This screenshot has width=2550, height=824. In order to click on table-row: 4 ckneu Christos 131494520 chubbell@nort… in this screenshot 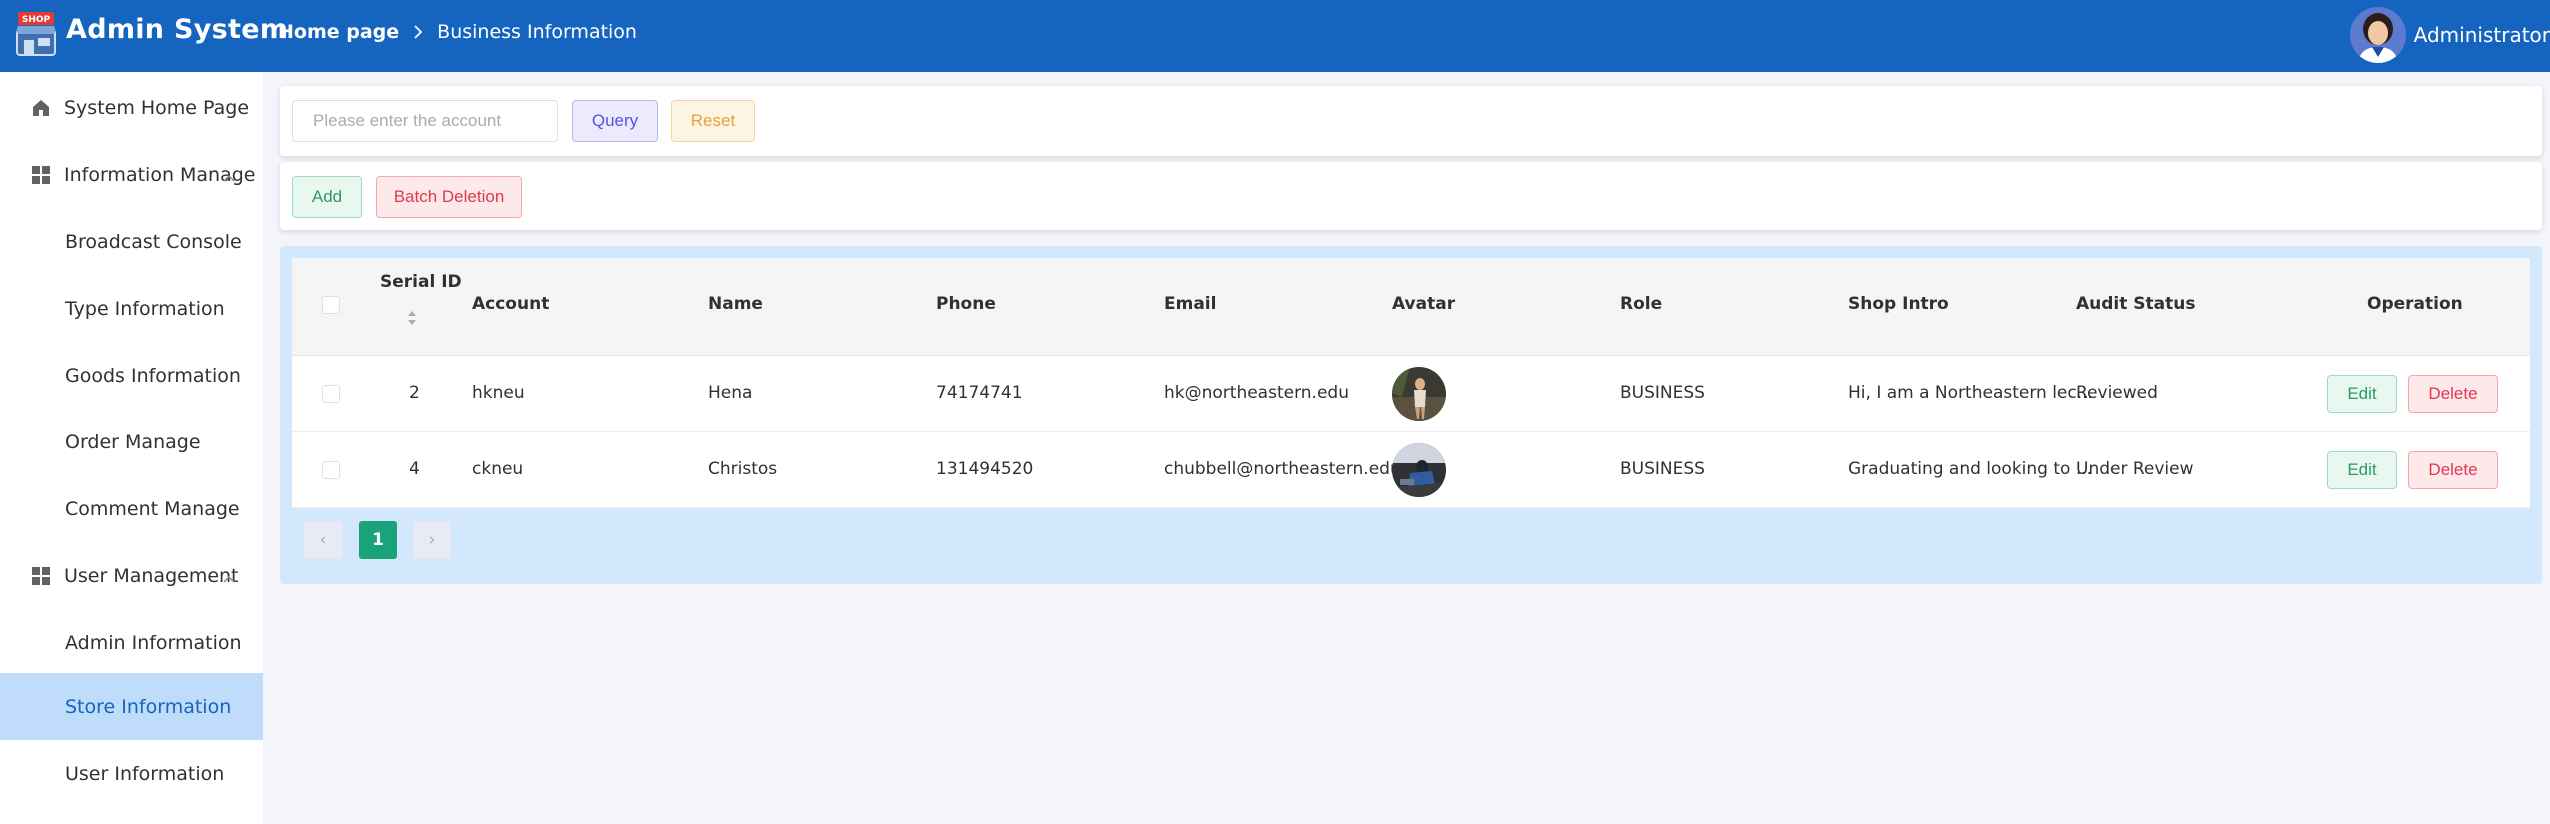, I will do `click(1411, 470)`.